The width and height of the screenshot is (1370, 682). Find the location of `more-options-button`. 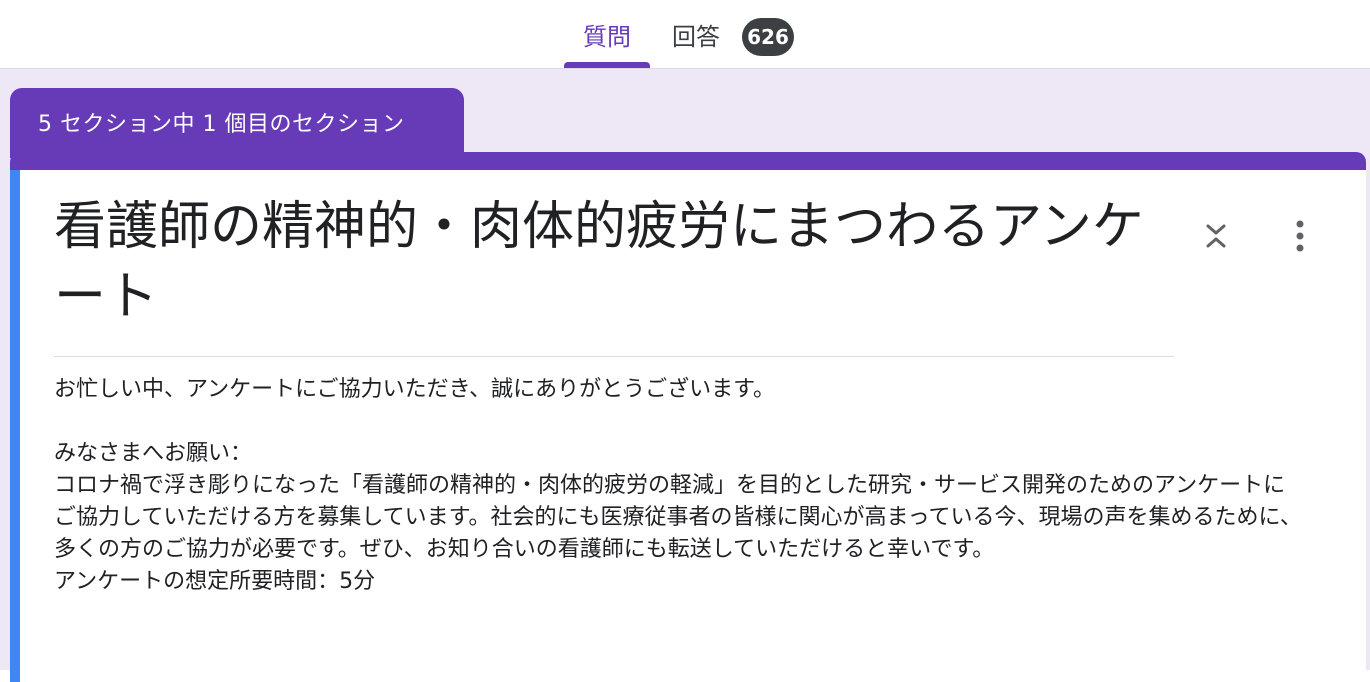

more-options-button is located at coordinates (1300, 236).